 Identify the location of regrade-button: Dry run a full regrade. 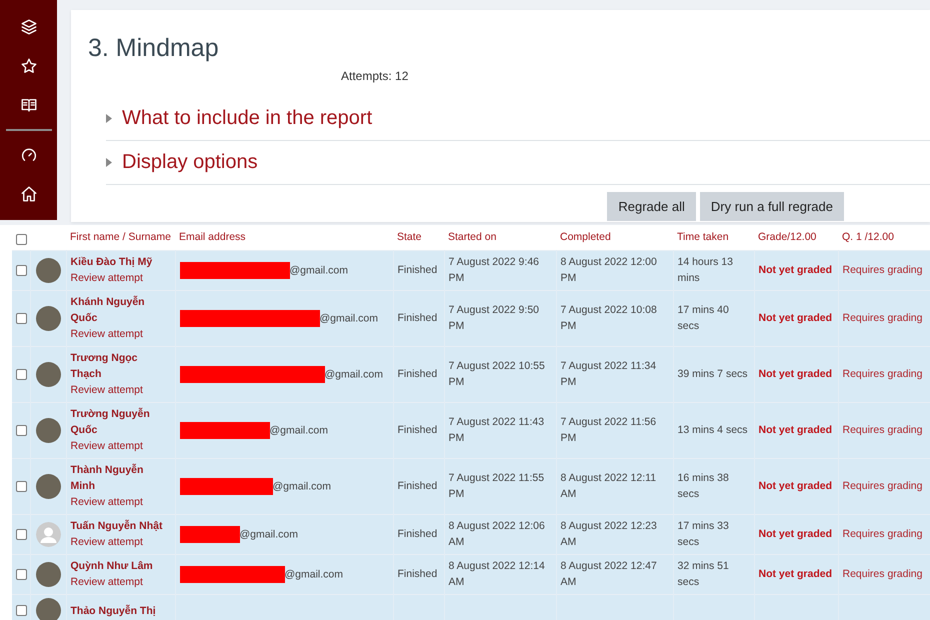
(772, 206).